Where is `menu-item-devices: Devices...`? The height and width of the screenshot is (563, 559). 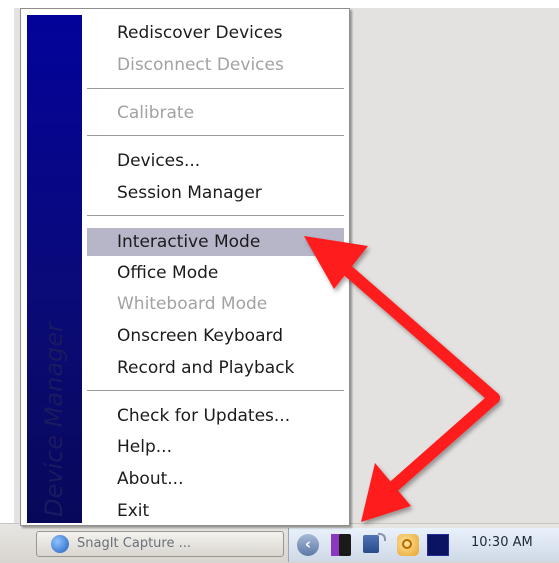
menu-item-devices: Devices... is located at coordinates (215, 161).